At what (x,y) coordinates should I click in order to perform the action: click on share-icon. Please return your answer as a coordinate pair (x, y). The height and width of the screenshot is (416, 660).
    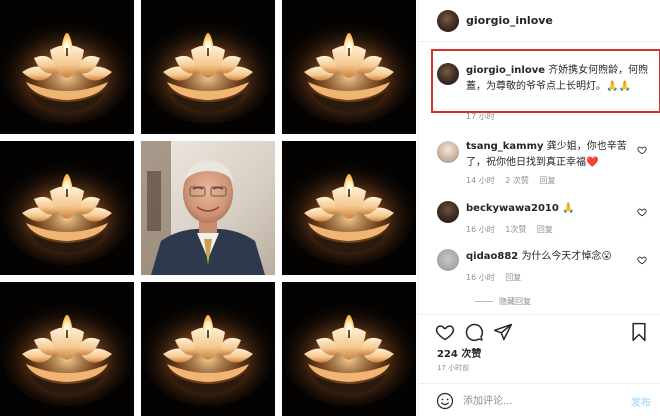
    Looking at the image, I should click on (503, 332).